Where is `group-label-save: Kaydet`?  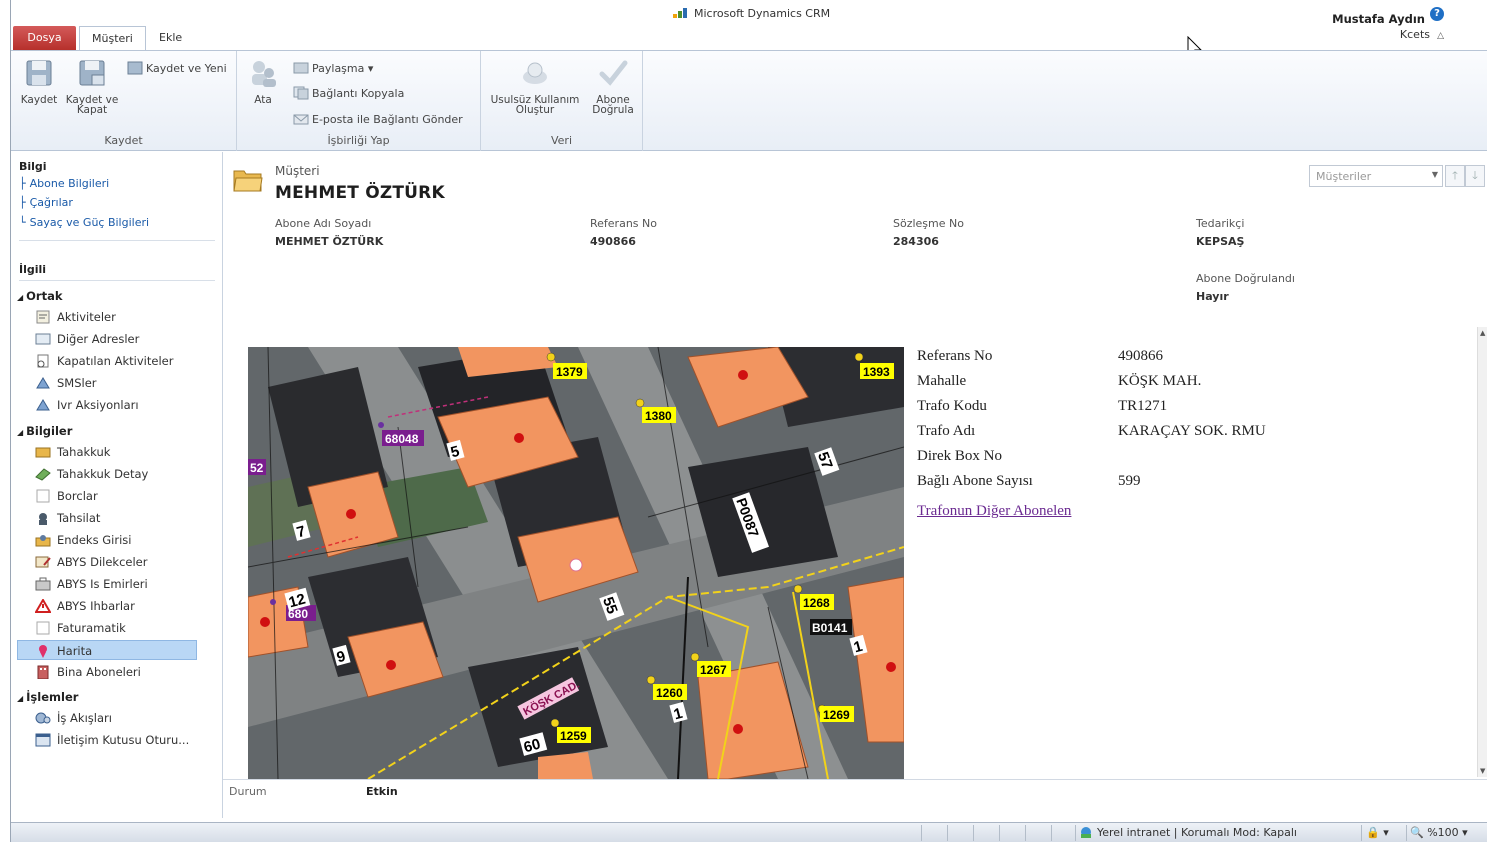 group-label-save: Kaydet is located at coordinates (123, 140).